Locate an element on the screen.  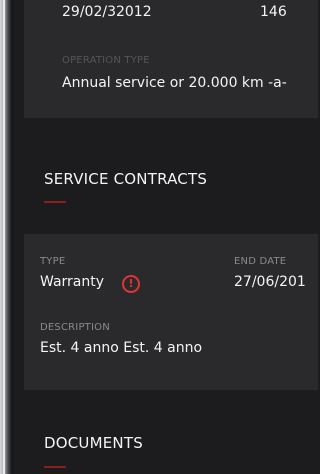
end-date-label: END DATE is located at coordinates (260, 261).